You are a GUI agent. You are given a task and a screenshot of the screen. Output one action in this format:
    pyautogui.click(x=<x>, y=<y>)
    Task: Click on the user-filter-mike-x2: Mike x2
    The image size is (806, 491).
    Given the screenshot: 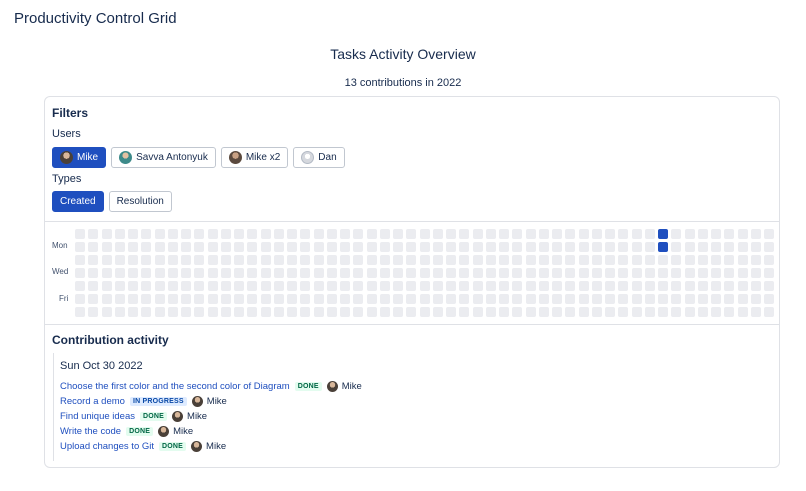 What is the action you would take?
    pyautogui.click(x=254, y=157)
    